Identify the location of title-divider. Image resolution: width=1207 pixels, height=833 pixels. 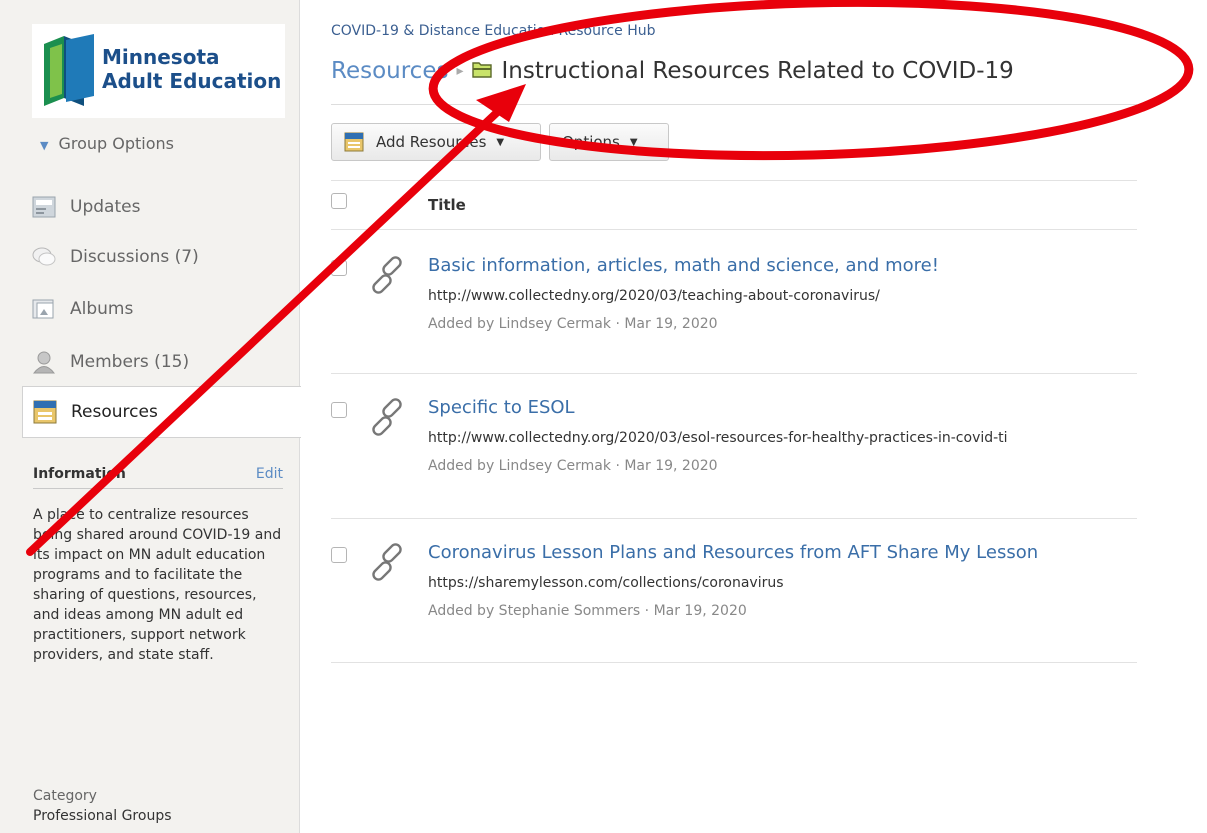
(734, 104).